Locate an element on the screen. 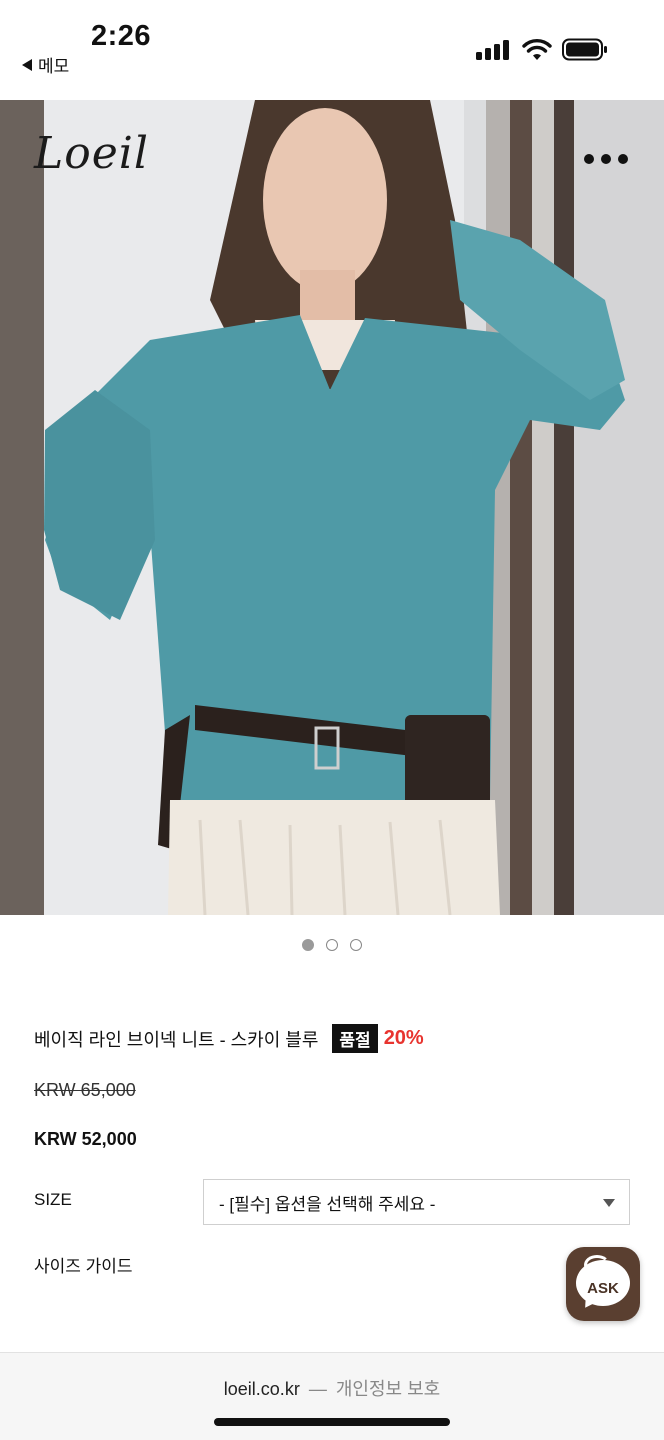  back-arrow-icon is located at coordinates (27, 64).